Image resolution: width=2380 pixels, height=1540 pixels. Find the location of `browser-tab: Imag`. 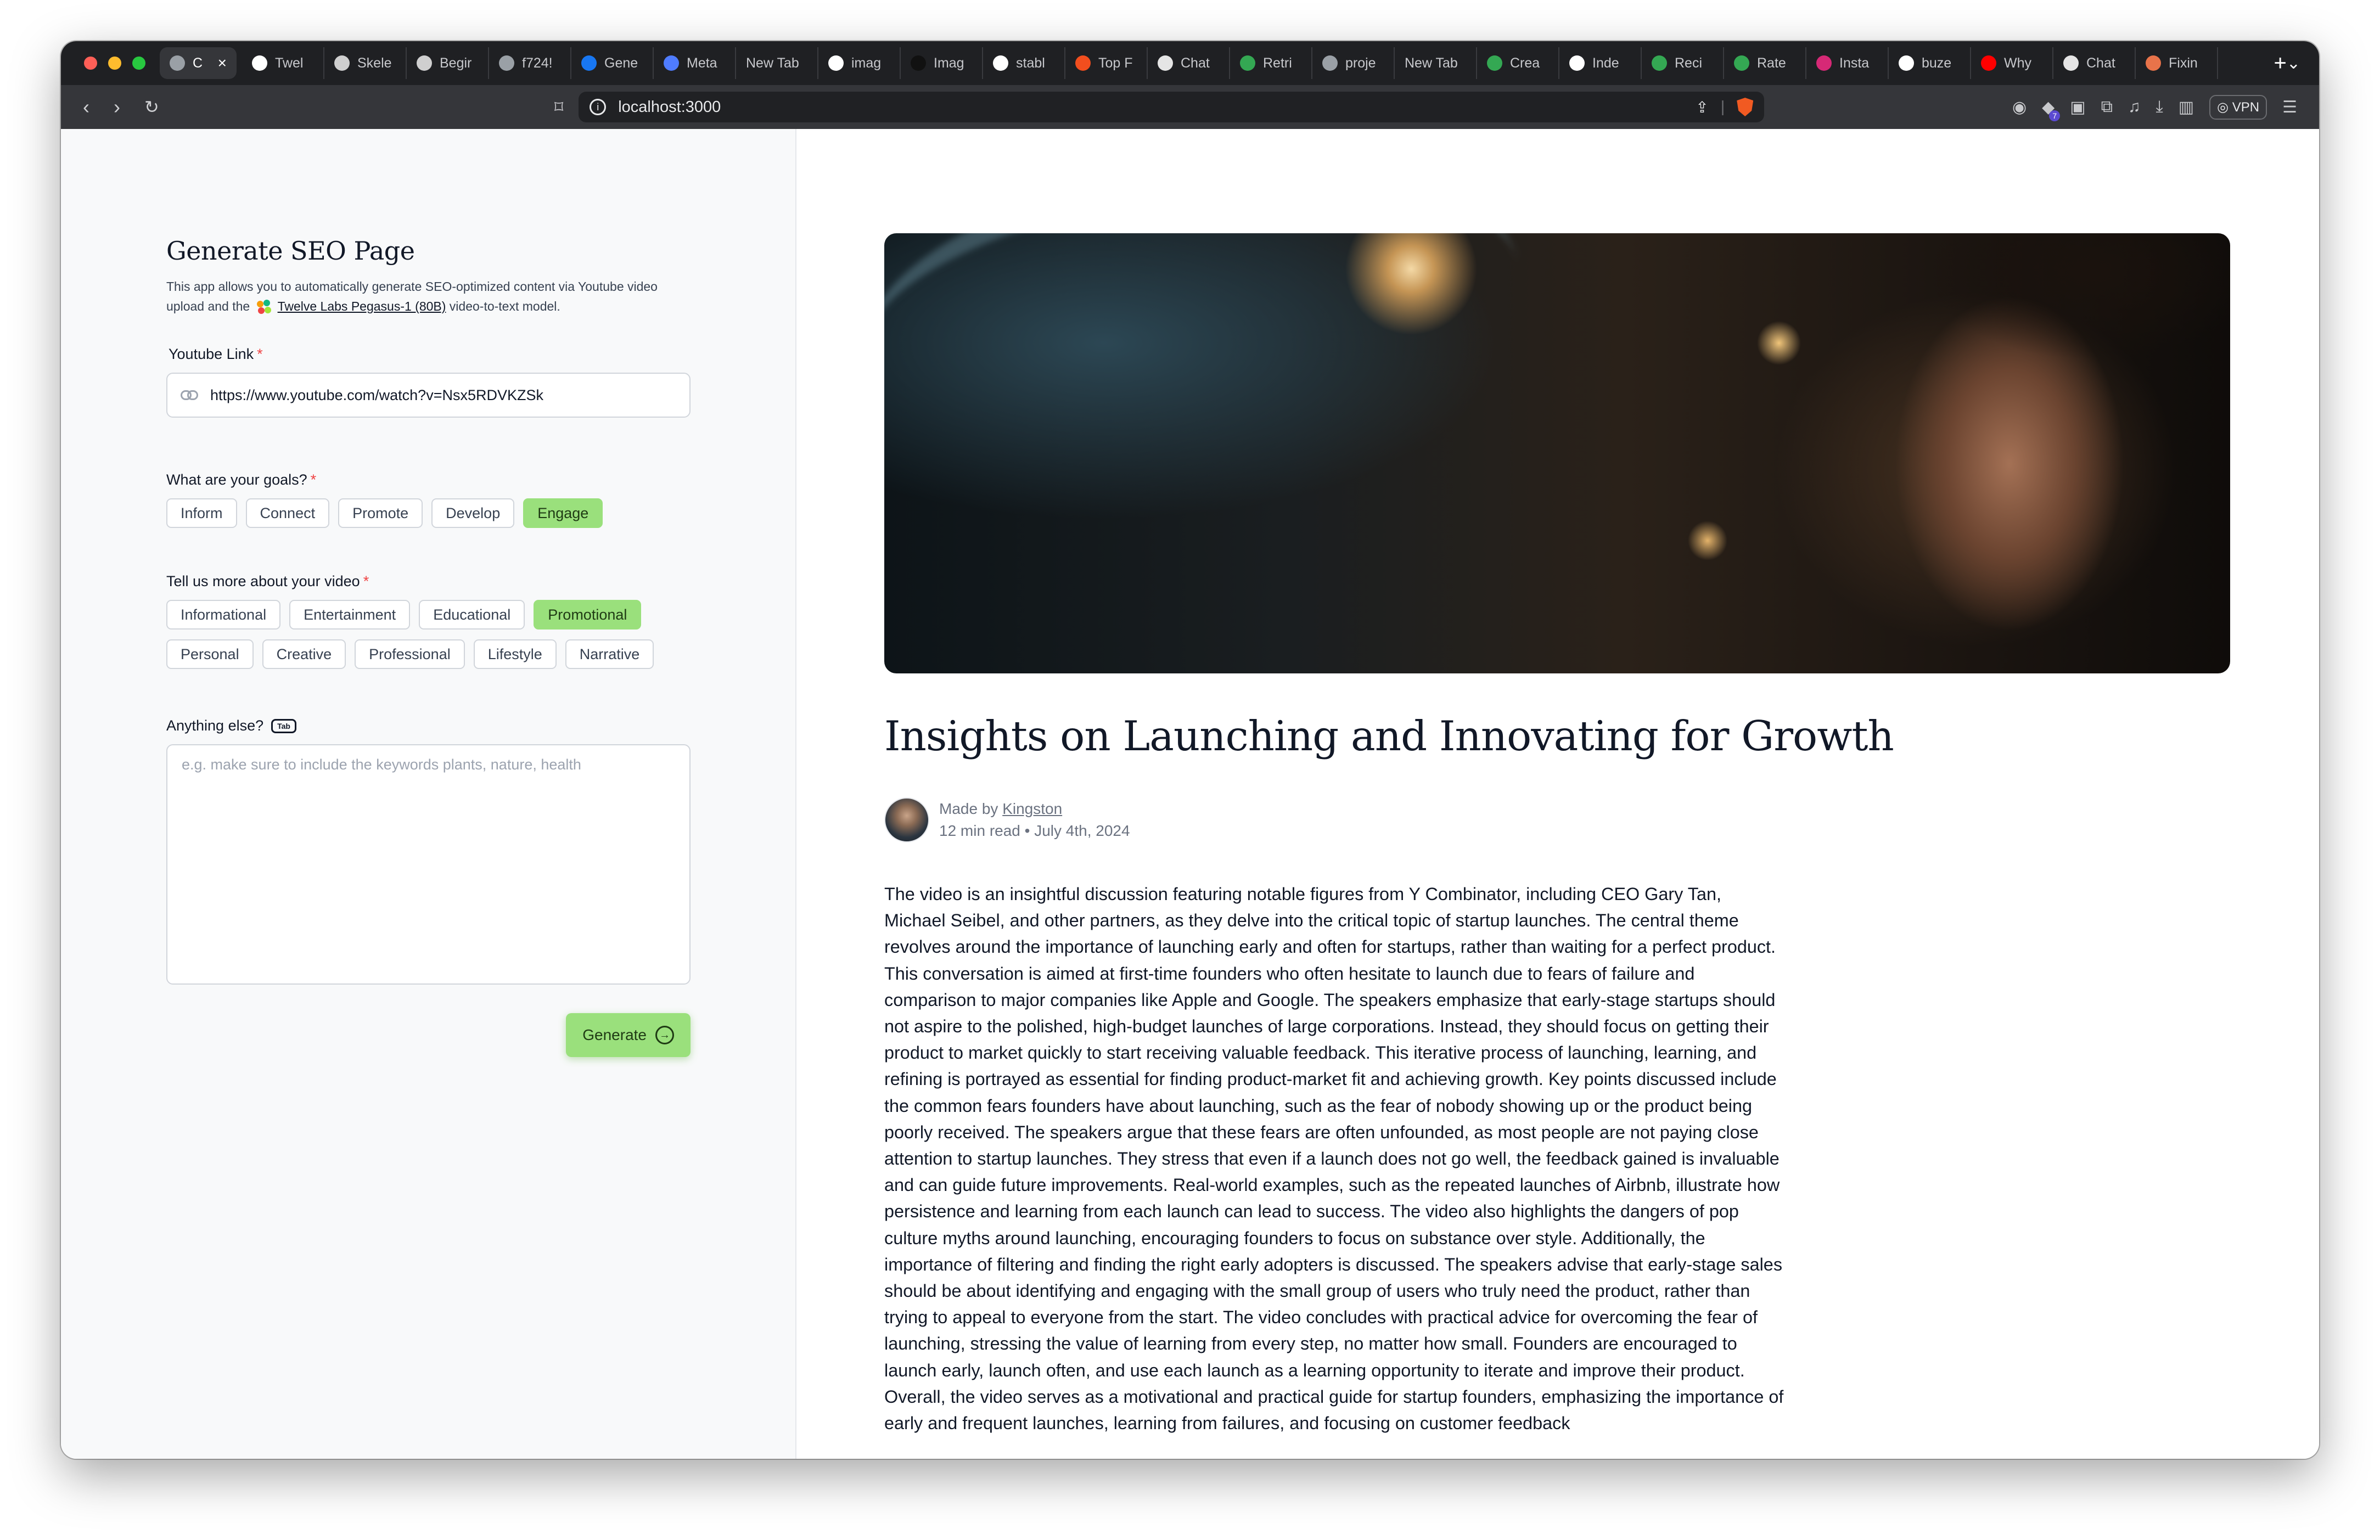

browser-tab: Imag is located at coordinates (942, 63).